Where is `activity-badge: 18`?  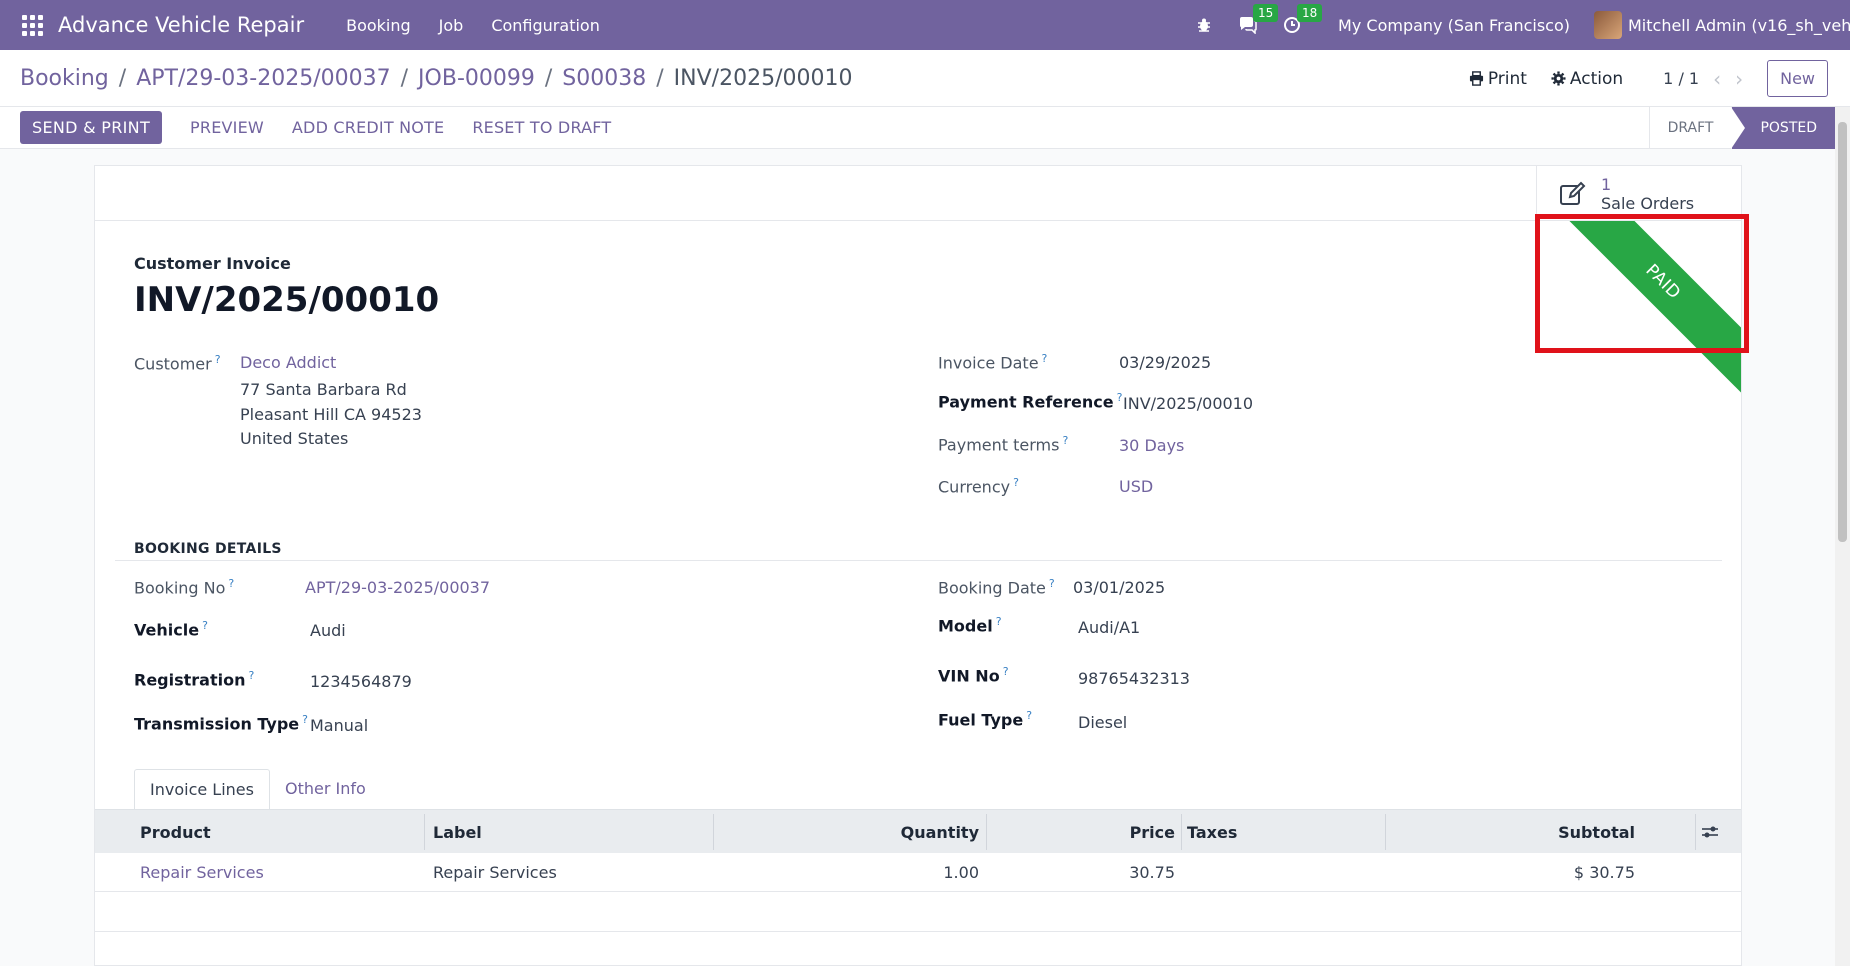 activity-badge: 18 is located at coordinates (1310, 13).